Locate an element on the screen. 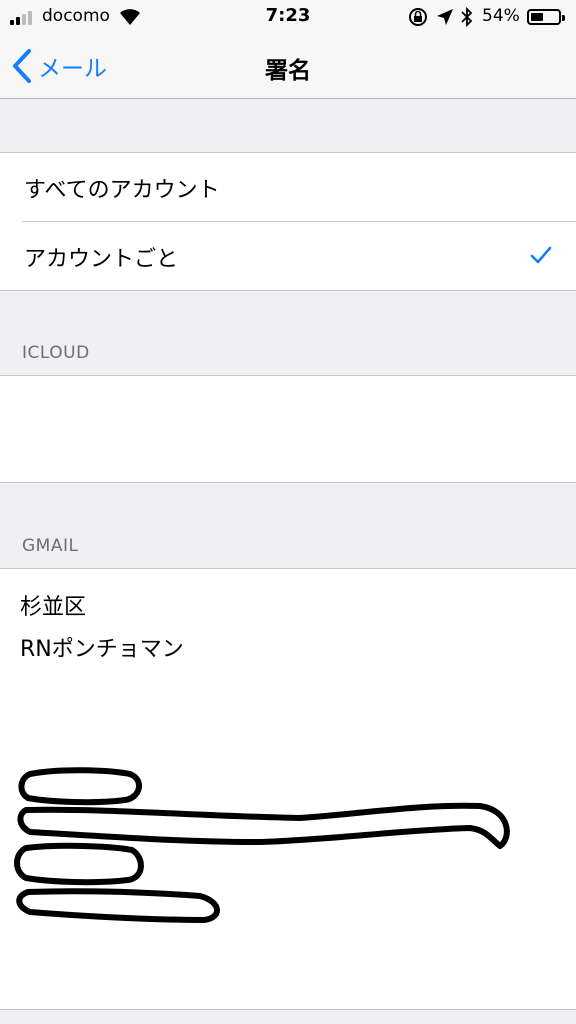 The width and height of the screenshot is (576, 1024). page-title: 署名 is located at coordinates (288, 71).